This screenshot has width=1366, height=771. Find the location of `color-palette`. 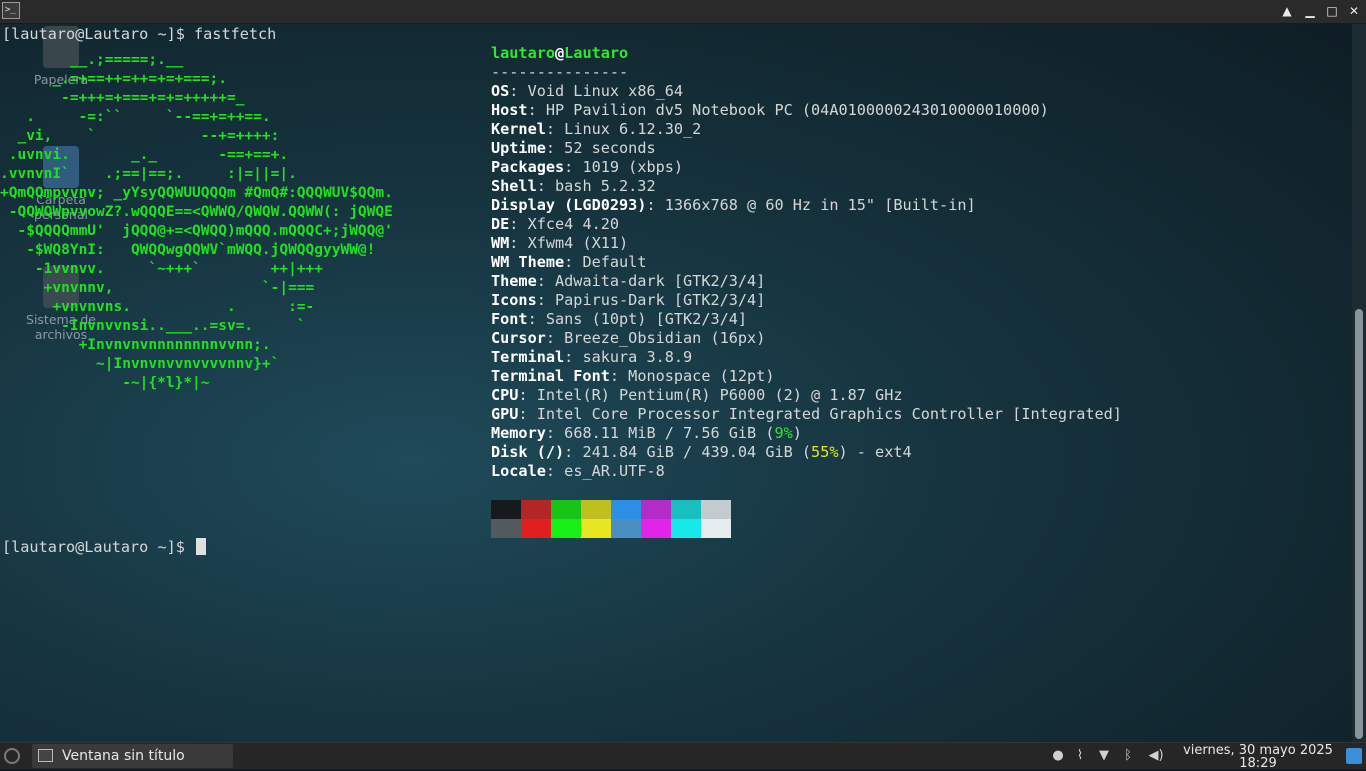

color-palette is located at coordinates (611, 519).